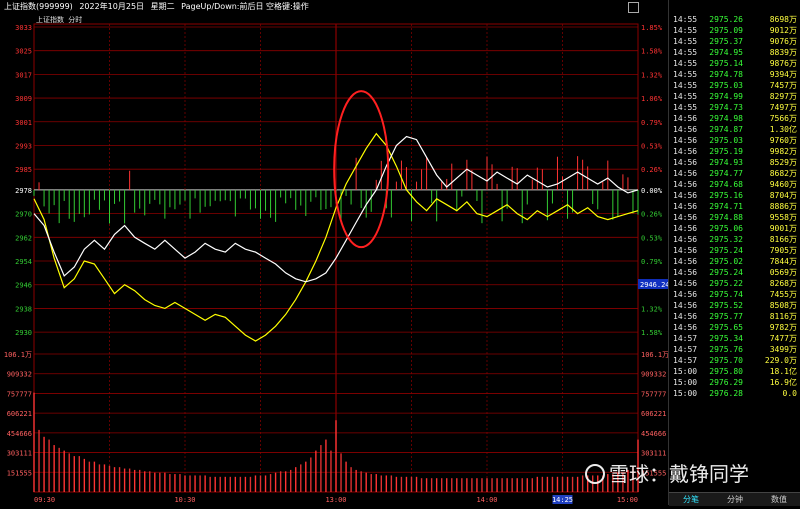 This screenshot has width=800, height=509. I want to click on tick-row: 14:56 2974.93 8529万, so click(734, 162).